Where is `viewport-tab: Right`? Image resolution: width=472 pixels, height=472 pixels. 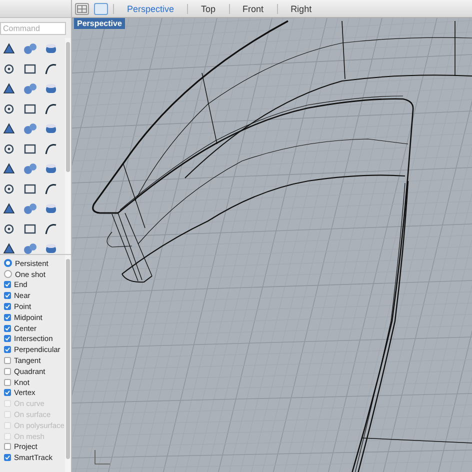 viewport-tab: Right is located at coordinates (300, 9).